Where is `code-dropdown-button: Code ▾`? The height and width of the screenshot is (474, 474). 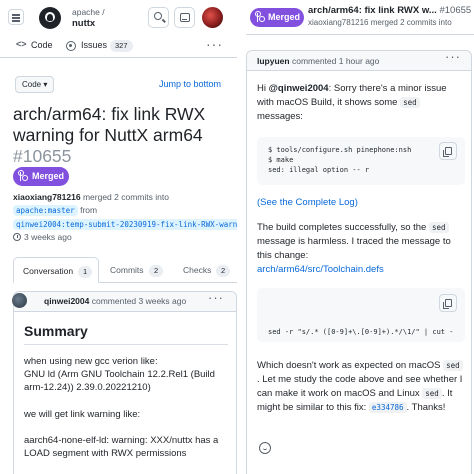 code-dropdown-button: Code ▾ is located at coordinates (35, 84).